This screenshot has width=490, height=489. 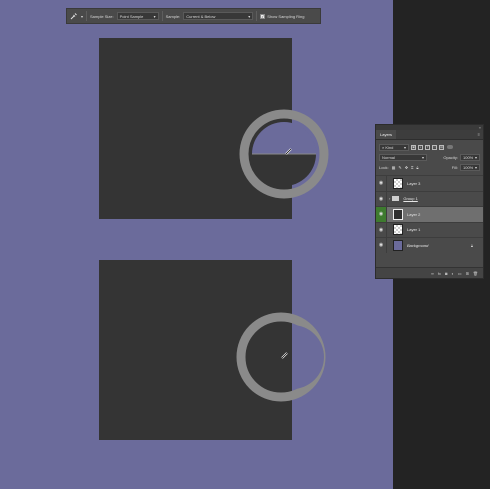 What do you see at coordinates (429, 157) in the screenshot?
I see `blend-row: Normal ▾ Opacity: 100% ▾` at bounding box center [429, 157].